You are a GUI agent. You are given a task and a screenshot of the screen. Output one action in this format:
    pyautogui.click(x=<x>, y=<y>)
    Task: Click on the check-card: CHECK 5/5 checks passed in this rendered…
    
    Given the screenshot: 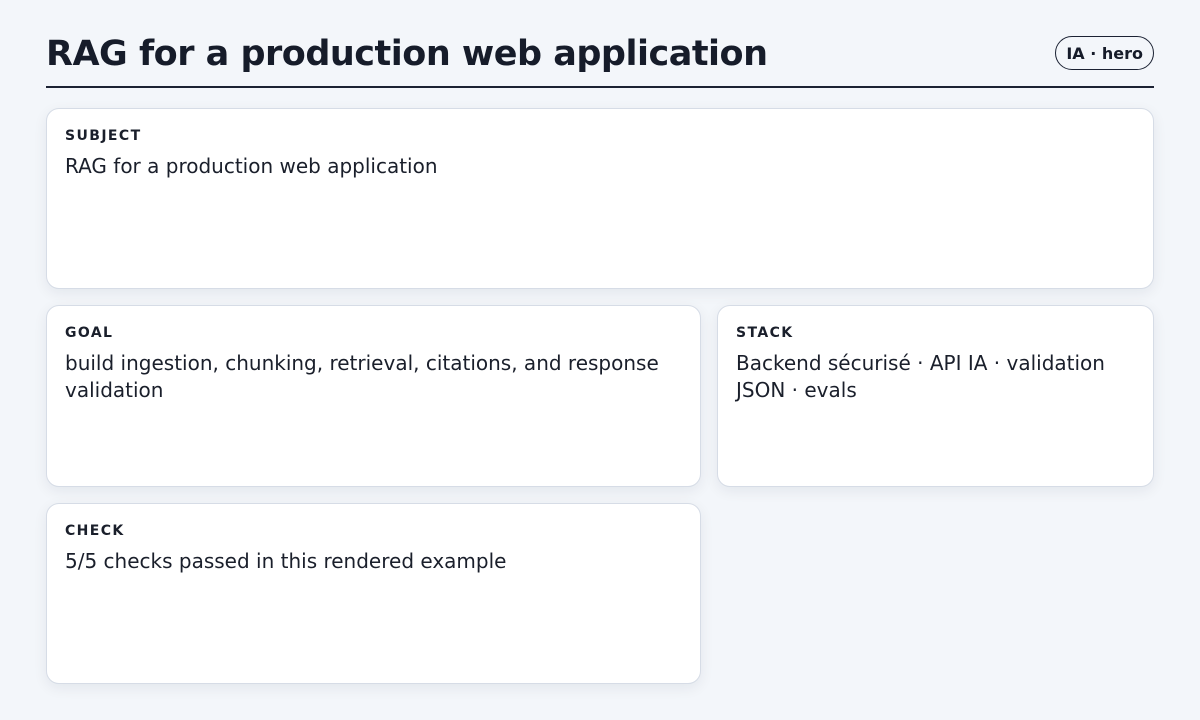 What is the action you would take?
    pyautogui.click(x=373, y=593)
    